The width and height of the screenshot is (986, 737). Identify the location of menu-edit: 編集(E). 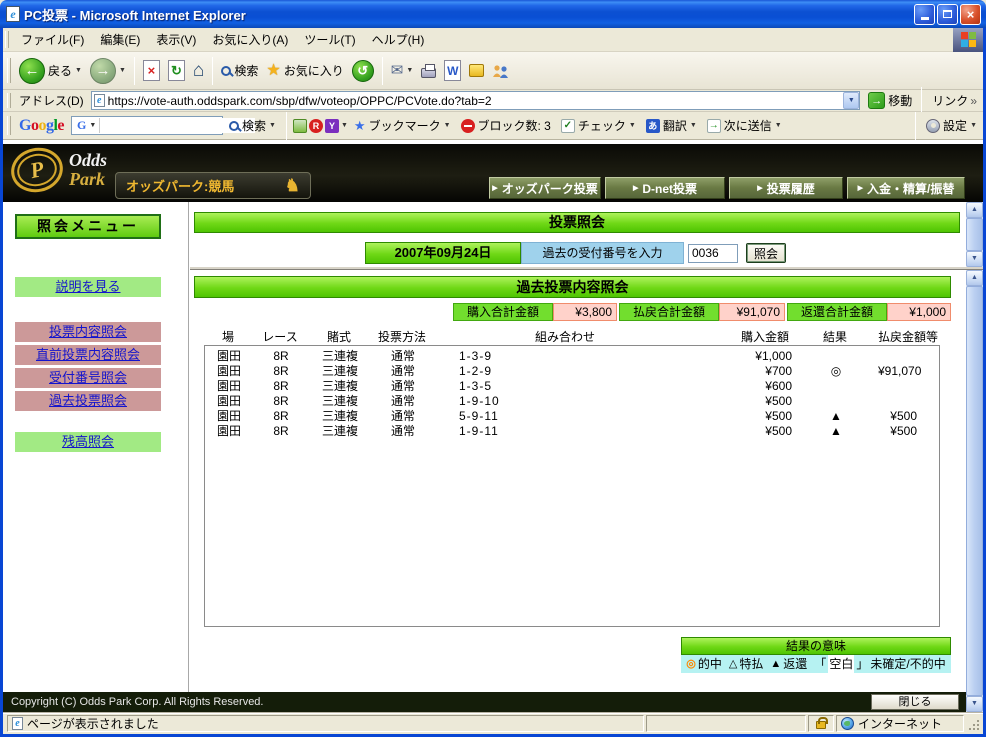
(120, 40).